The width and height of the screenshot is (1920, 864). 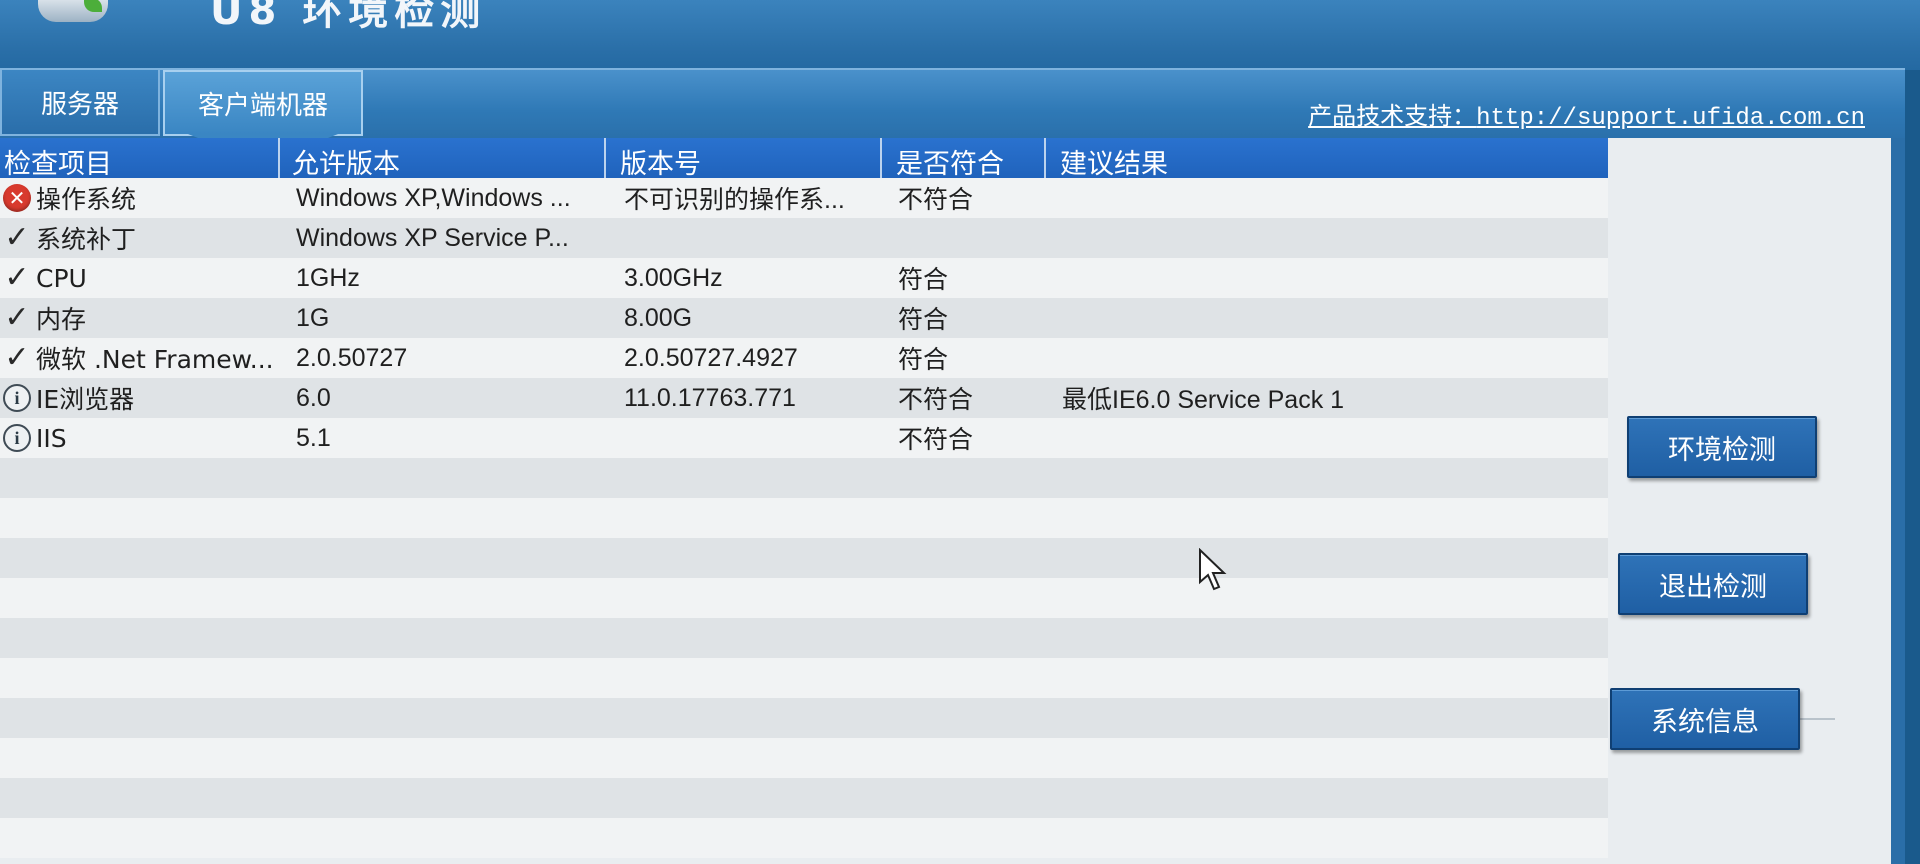 I want to click on app-logo-icon, so click(x=73, y=11).